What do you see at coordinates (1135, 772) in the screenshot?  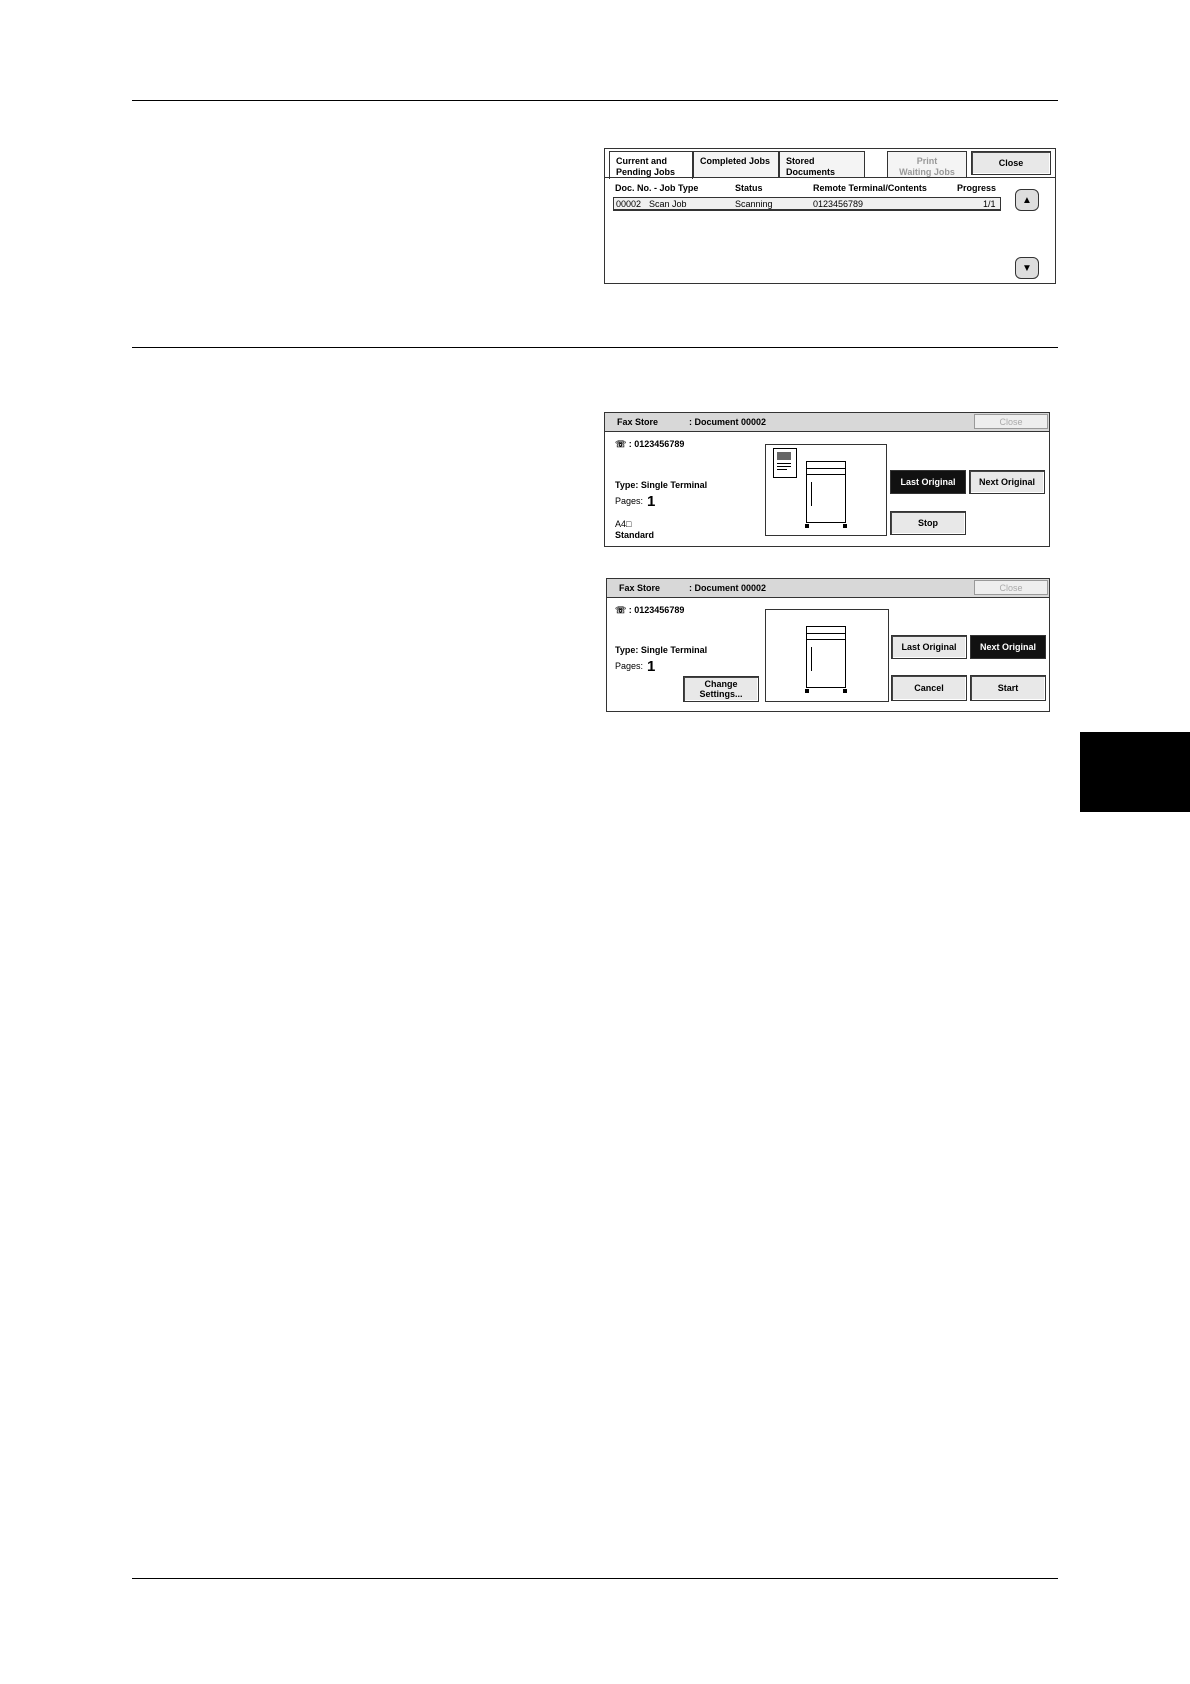 I see `chapter-tab` at bounding box center [1135, 772].